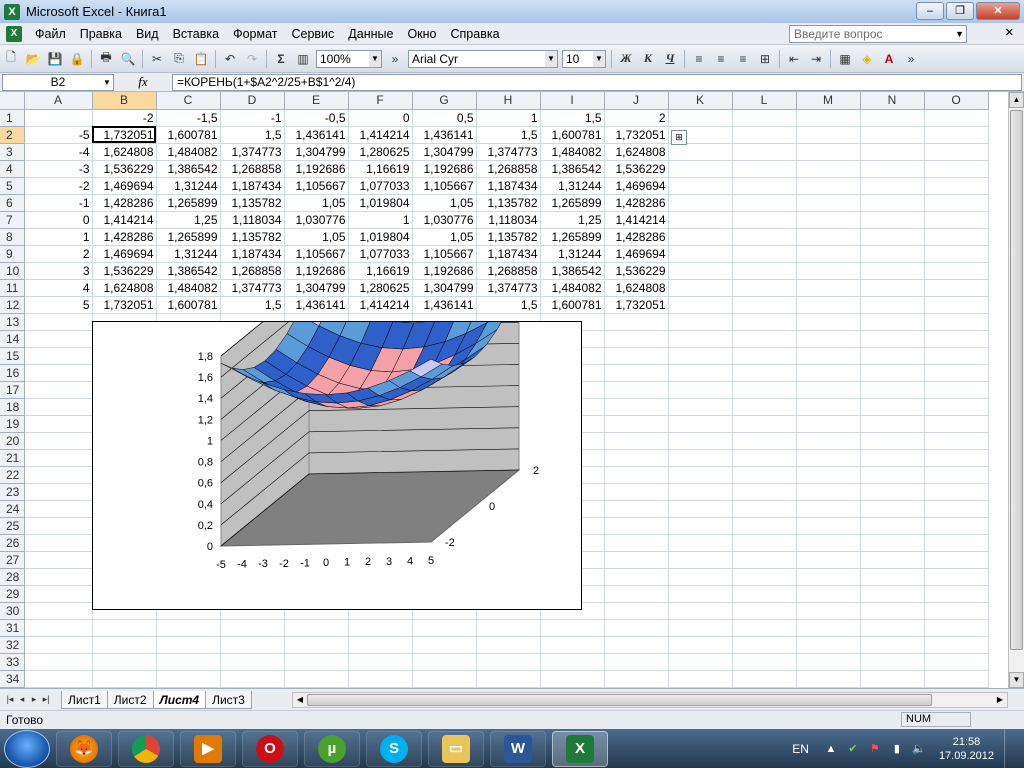 This screenshot has height=768, width=1024. What do you see at coordinates (956, 288) in the screenshot?
I see `cell-o11` at bounding box center [956, 288].